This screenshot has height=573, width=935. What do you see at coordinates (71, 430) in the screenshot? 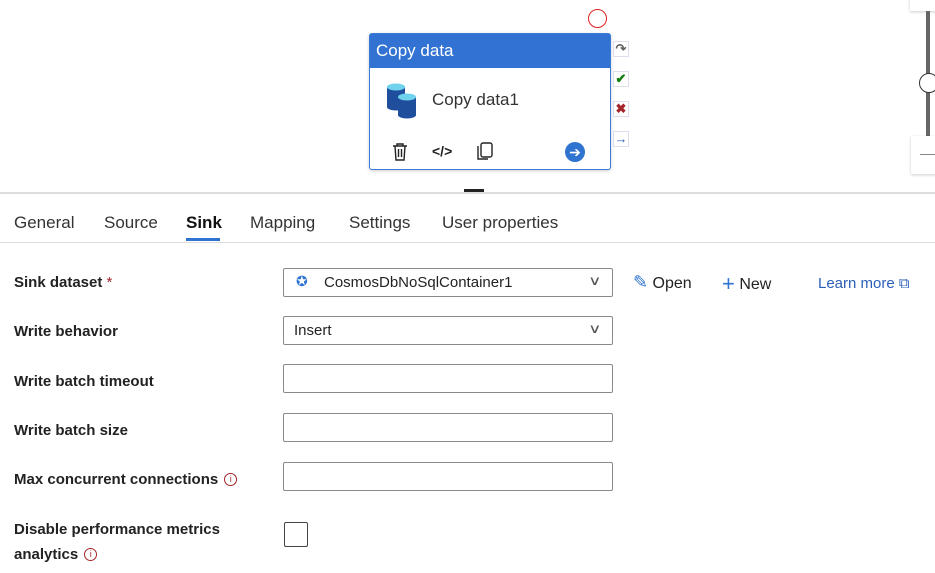
I see `write-batch-size-label: Write batch size` at bounding box center [71, 430].